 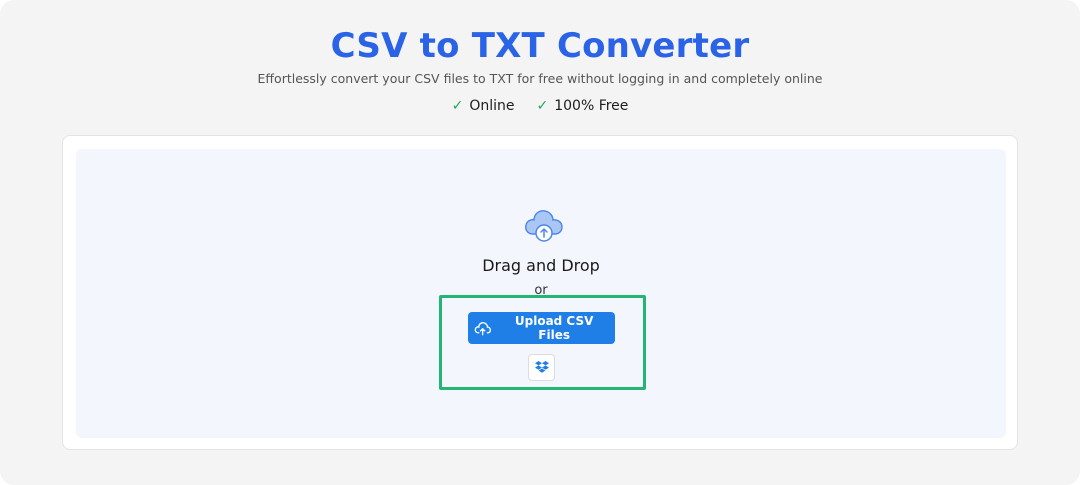 What do you see at coordinates (540, 46) in the screenshot?
I see `page-title: CSV to TXT Converter` at bounding box center [540, 46].